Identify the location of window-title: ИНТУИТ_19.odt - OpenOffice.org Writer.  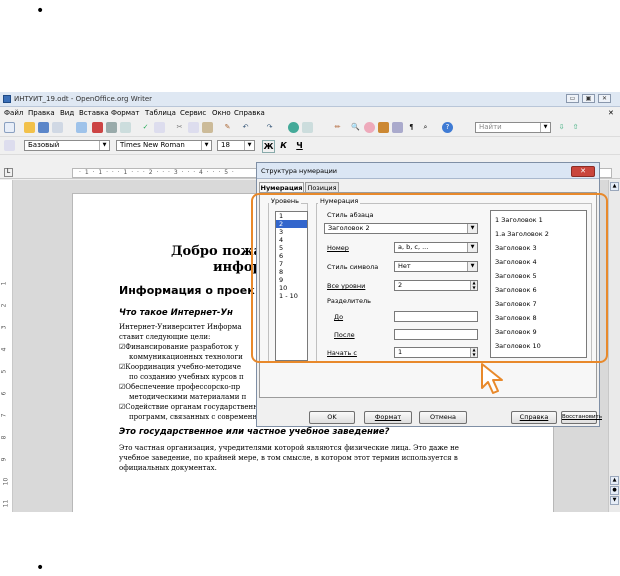
(83, 99).